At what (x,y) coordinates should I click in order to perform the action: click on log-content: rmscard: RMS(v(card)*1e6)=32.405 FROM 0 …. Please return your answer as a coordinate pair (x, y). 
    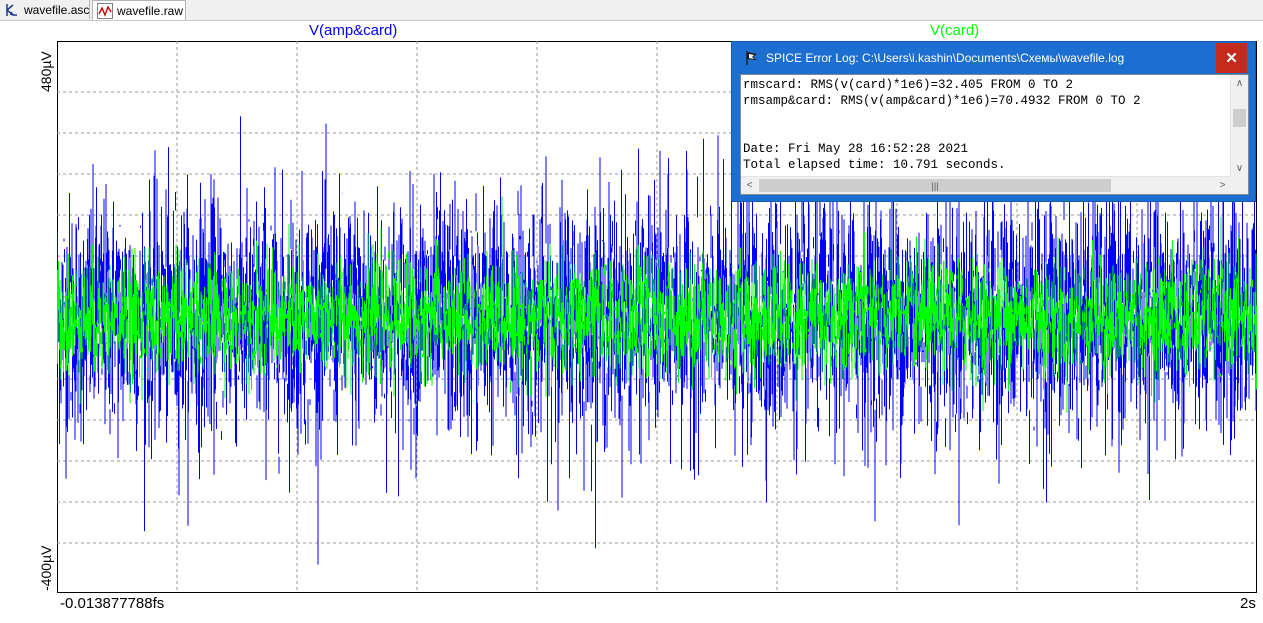
    Looking at the image, I should click on (985, 127).